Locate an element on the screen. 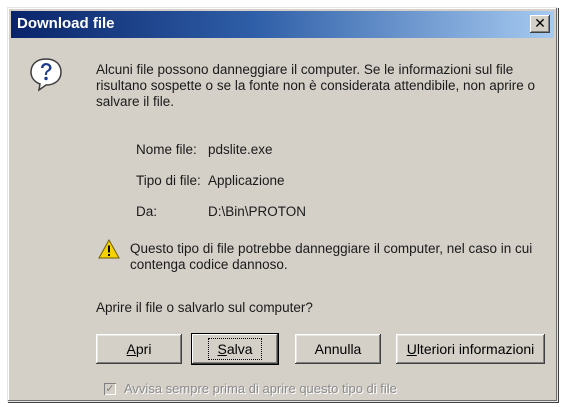  save-mnemonic: S is located at coordinates (222, 349).